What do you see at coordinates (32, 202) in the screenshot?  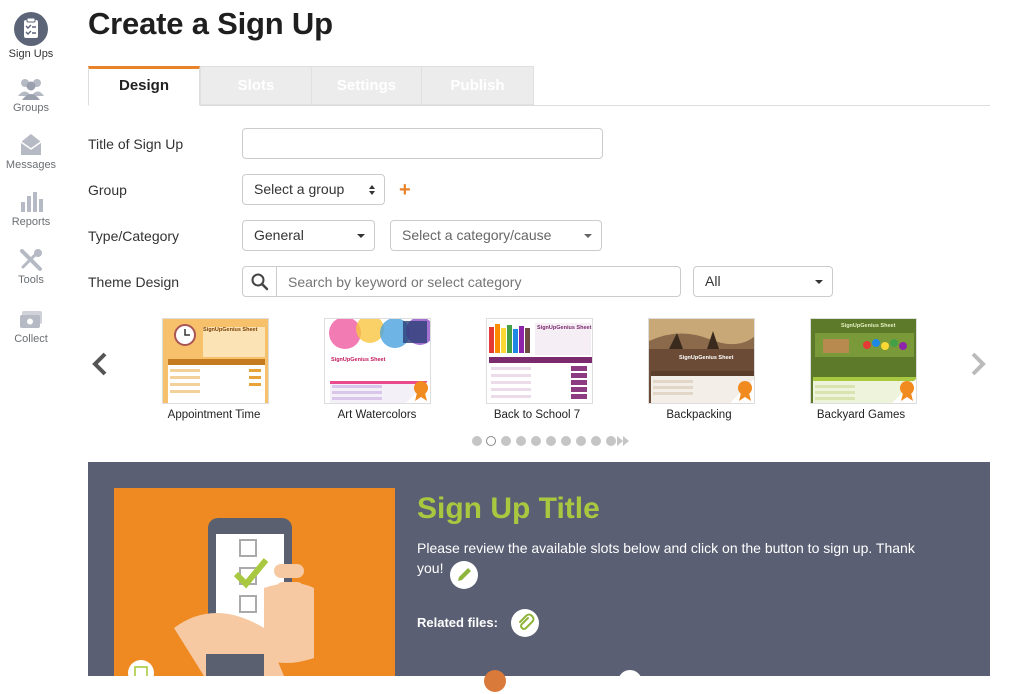 I see `bar-chart-icon` at bounding box center [32, 202].